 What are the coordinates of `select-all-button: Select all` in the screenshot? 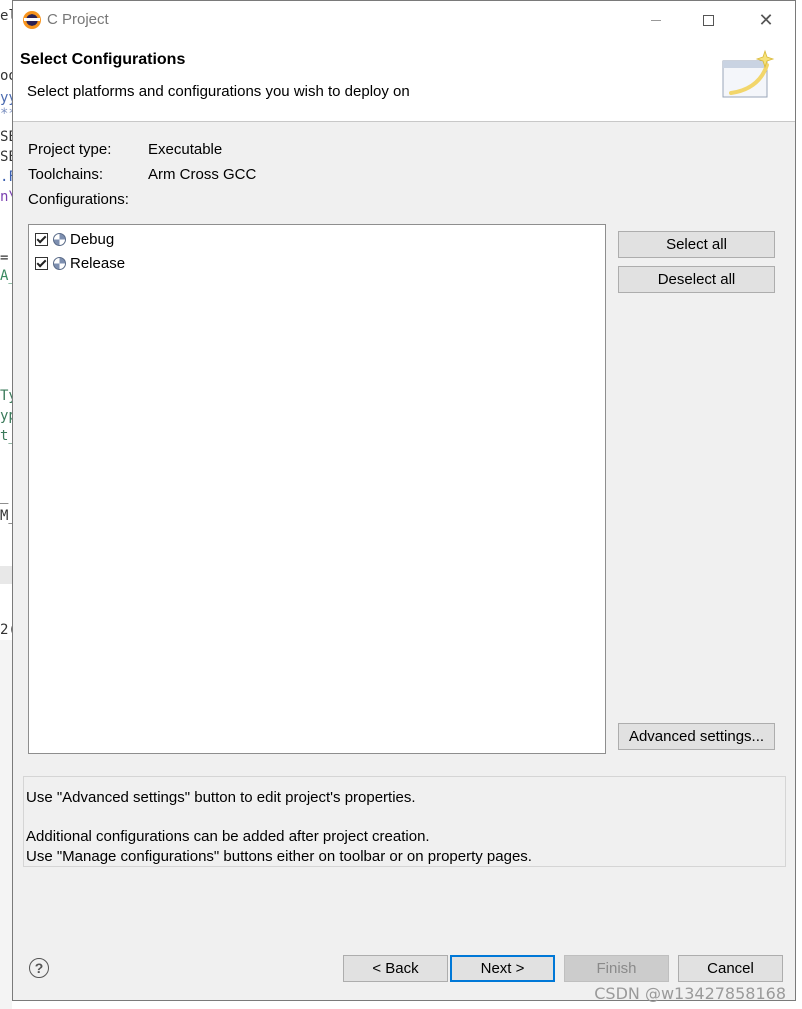 It's located at (696, 244).